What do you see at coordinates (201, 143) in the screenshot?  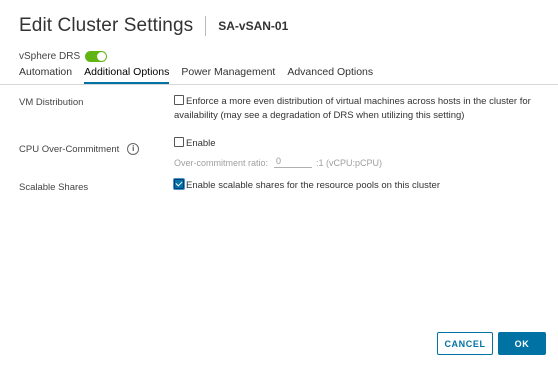 I see `cpu-overcommit-enable-text: Enable` at bounding box center [201, 143].